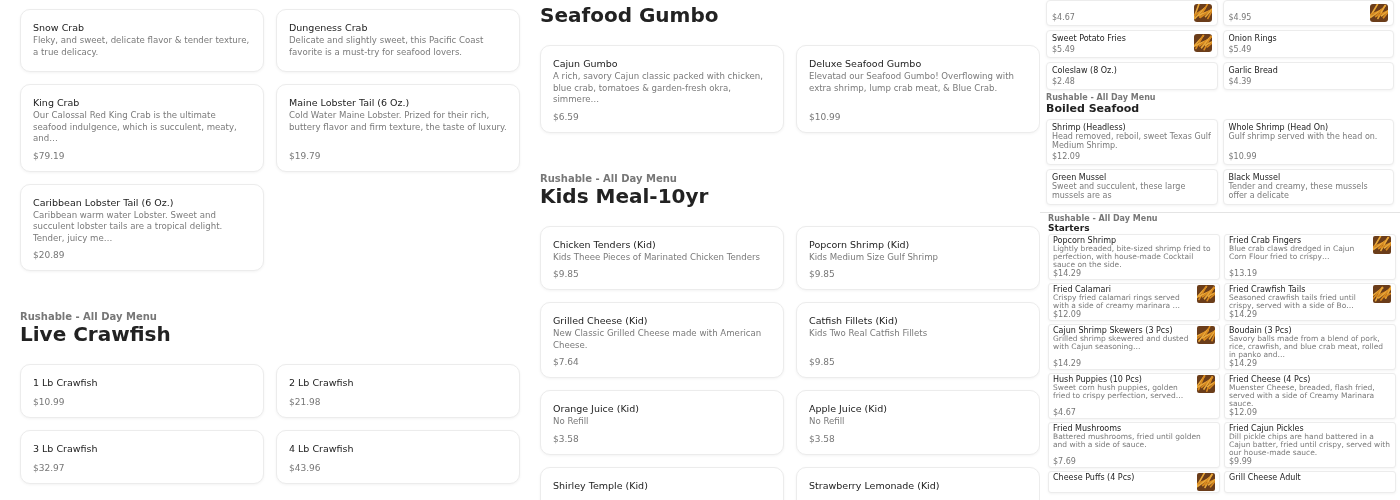  What do you see at coordinates (329, 27) in the screenshot?
I see `item-name: Dungeness Crab` at bounding box center [329, 27].